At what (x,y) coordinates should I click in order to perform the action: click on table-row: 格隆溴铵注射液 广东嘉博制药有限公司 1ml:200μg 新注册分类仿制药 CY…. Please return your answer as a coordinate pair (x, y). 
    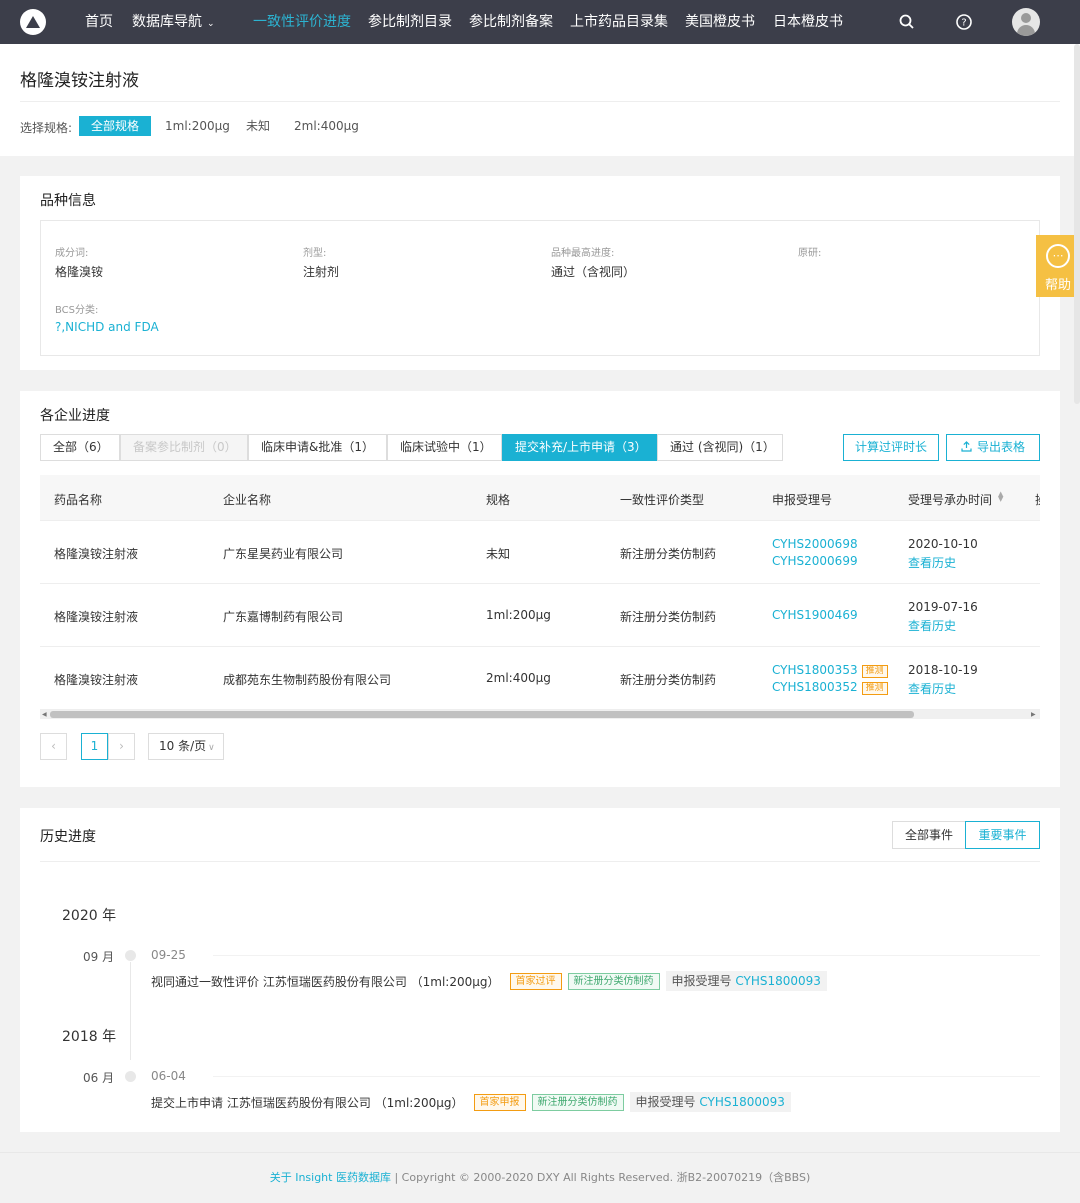
    Looking at the image, I should click on (540, 615).